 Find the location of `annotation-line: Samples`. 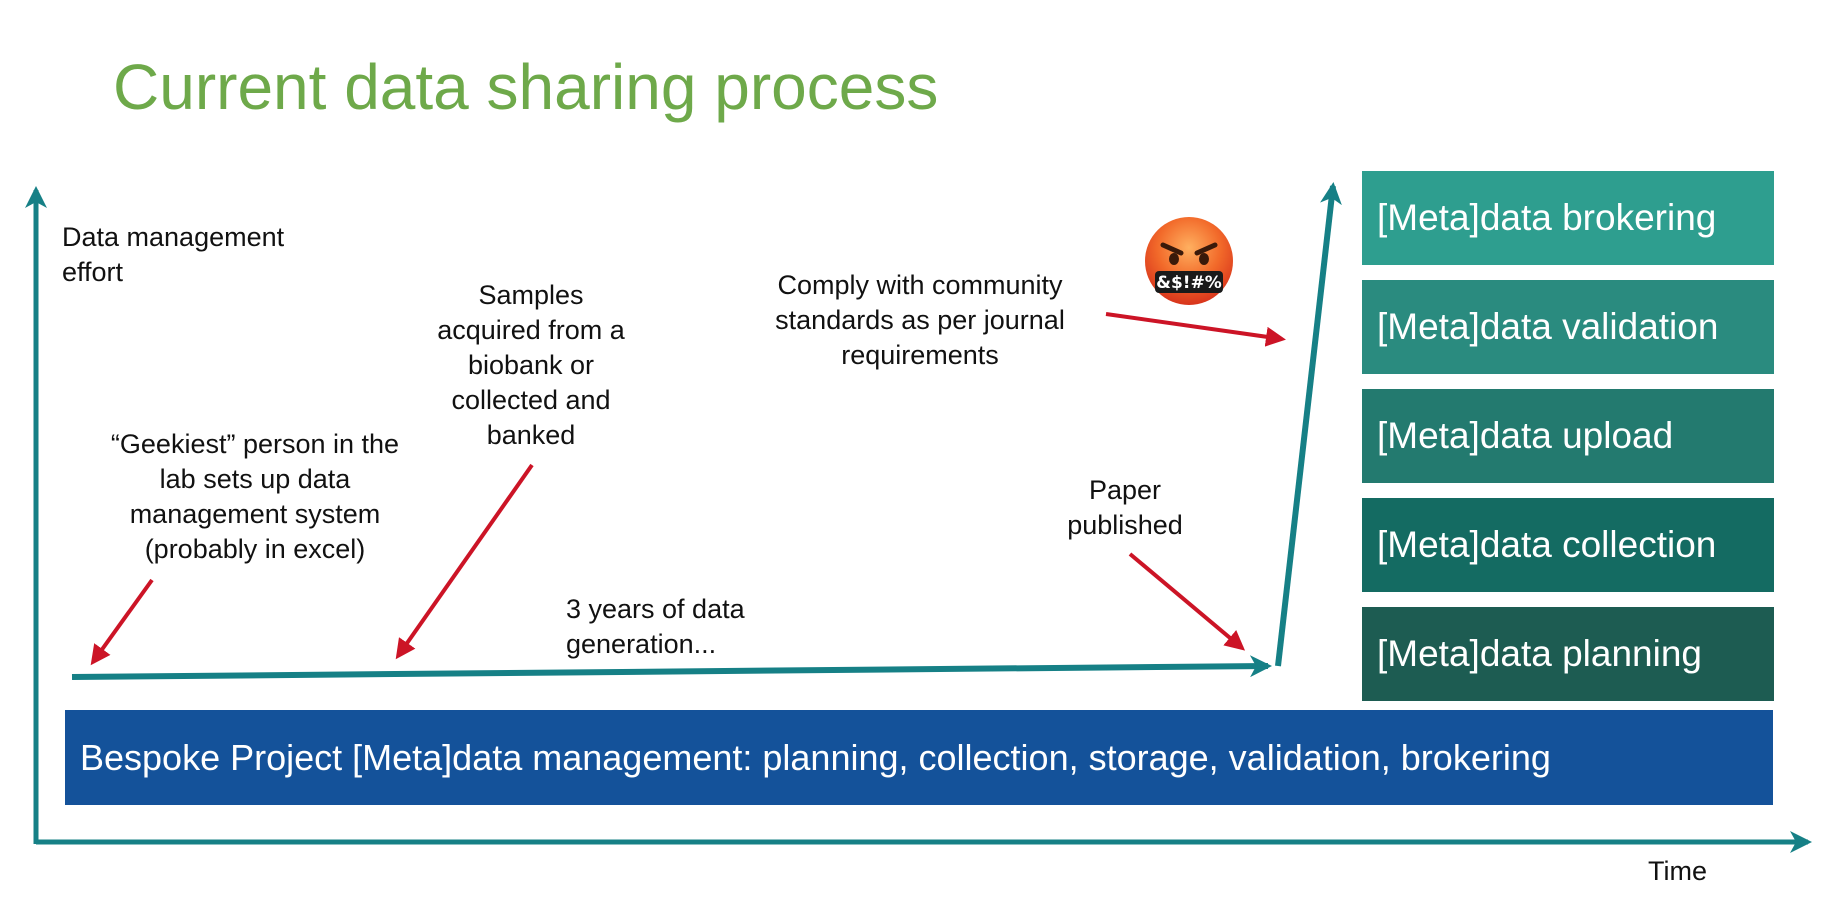

annotation-line: Samples is located at coordinates (531, 295).